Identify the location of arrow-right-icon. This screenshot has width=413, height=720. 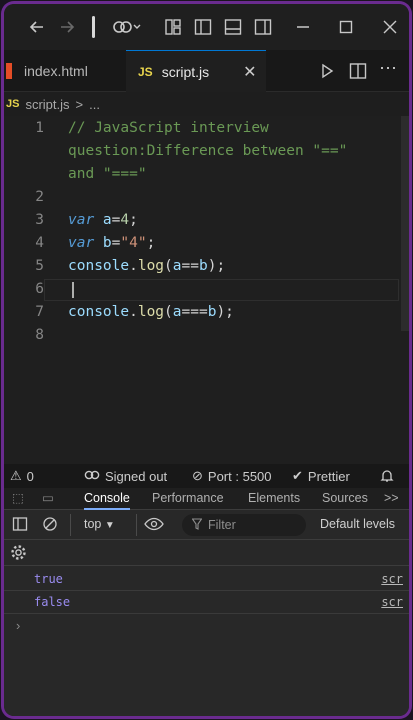
(67, 28).